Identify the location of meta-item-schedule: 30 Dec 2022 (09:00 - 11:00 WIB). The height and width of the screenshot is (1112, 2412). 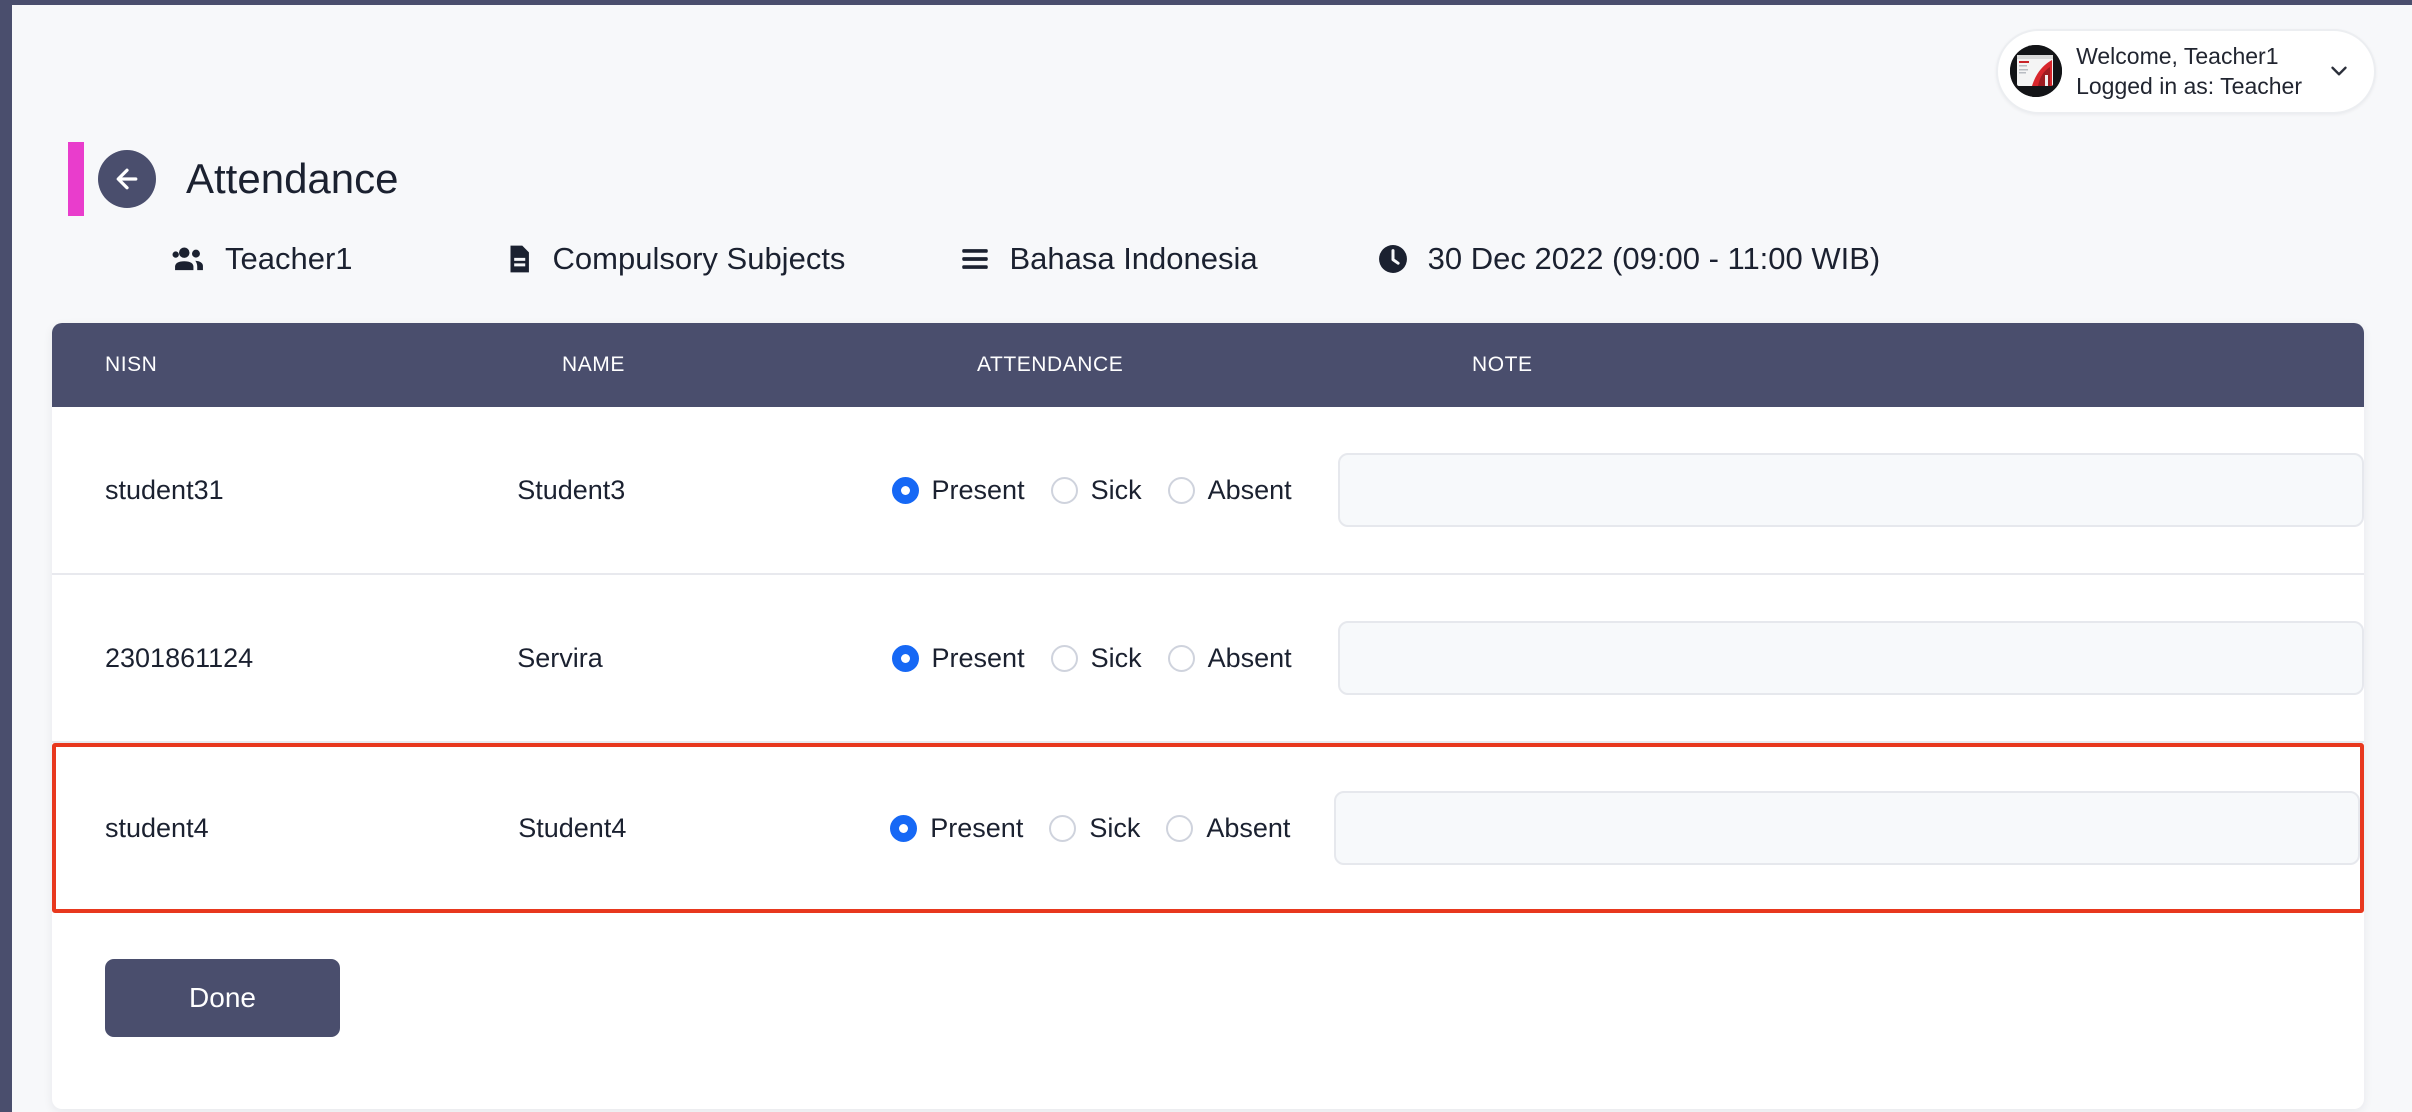
(1628, 259).